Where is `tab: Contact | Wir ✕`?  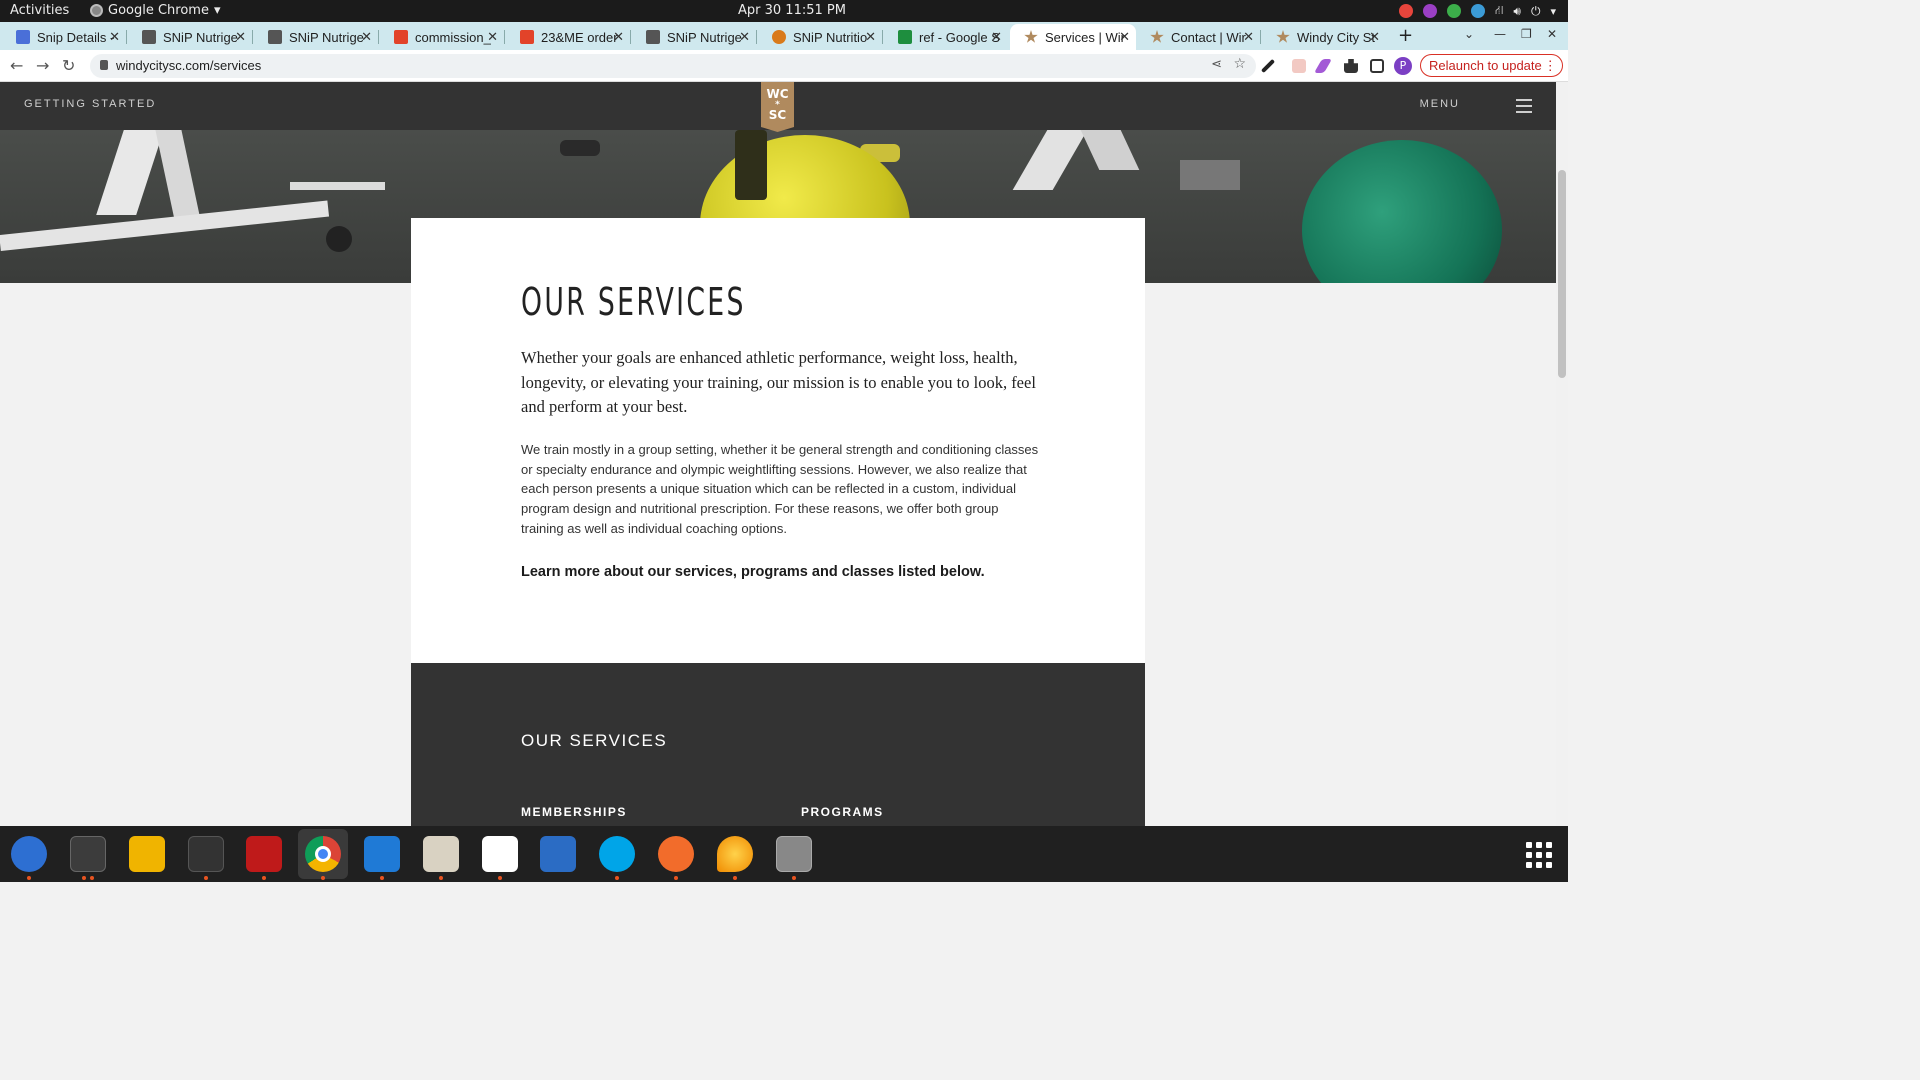
tab: Contact | Wir ✕ is located at coordinates (1198, 37).